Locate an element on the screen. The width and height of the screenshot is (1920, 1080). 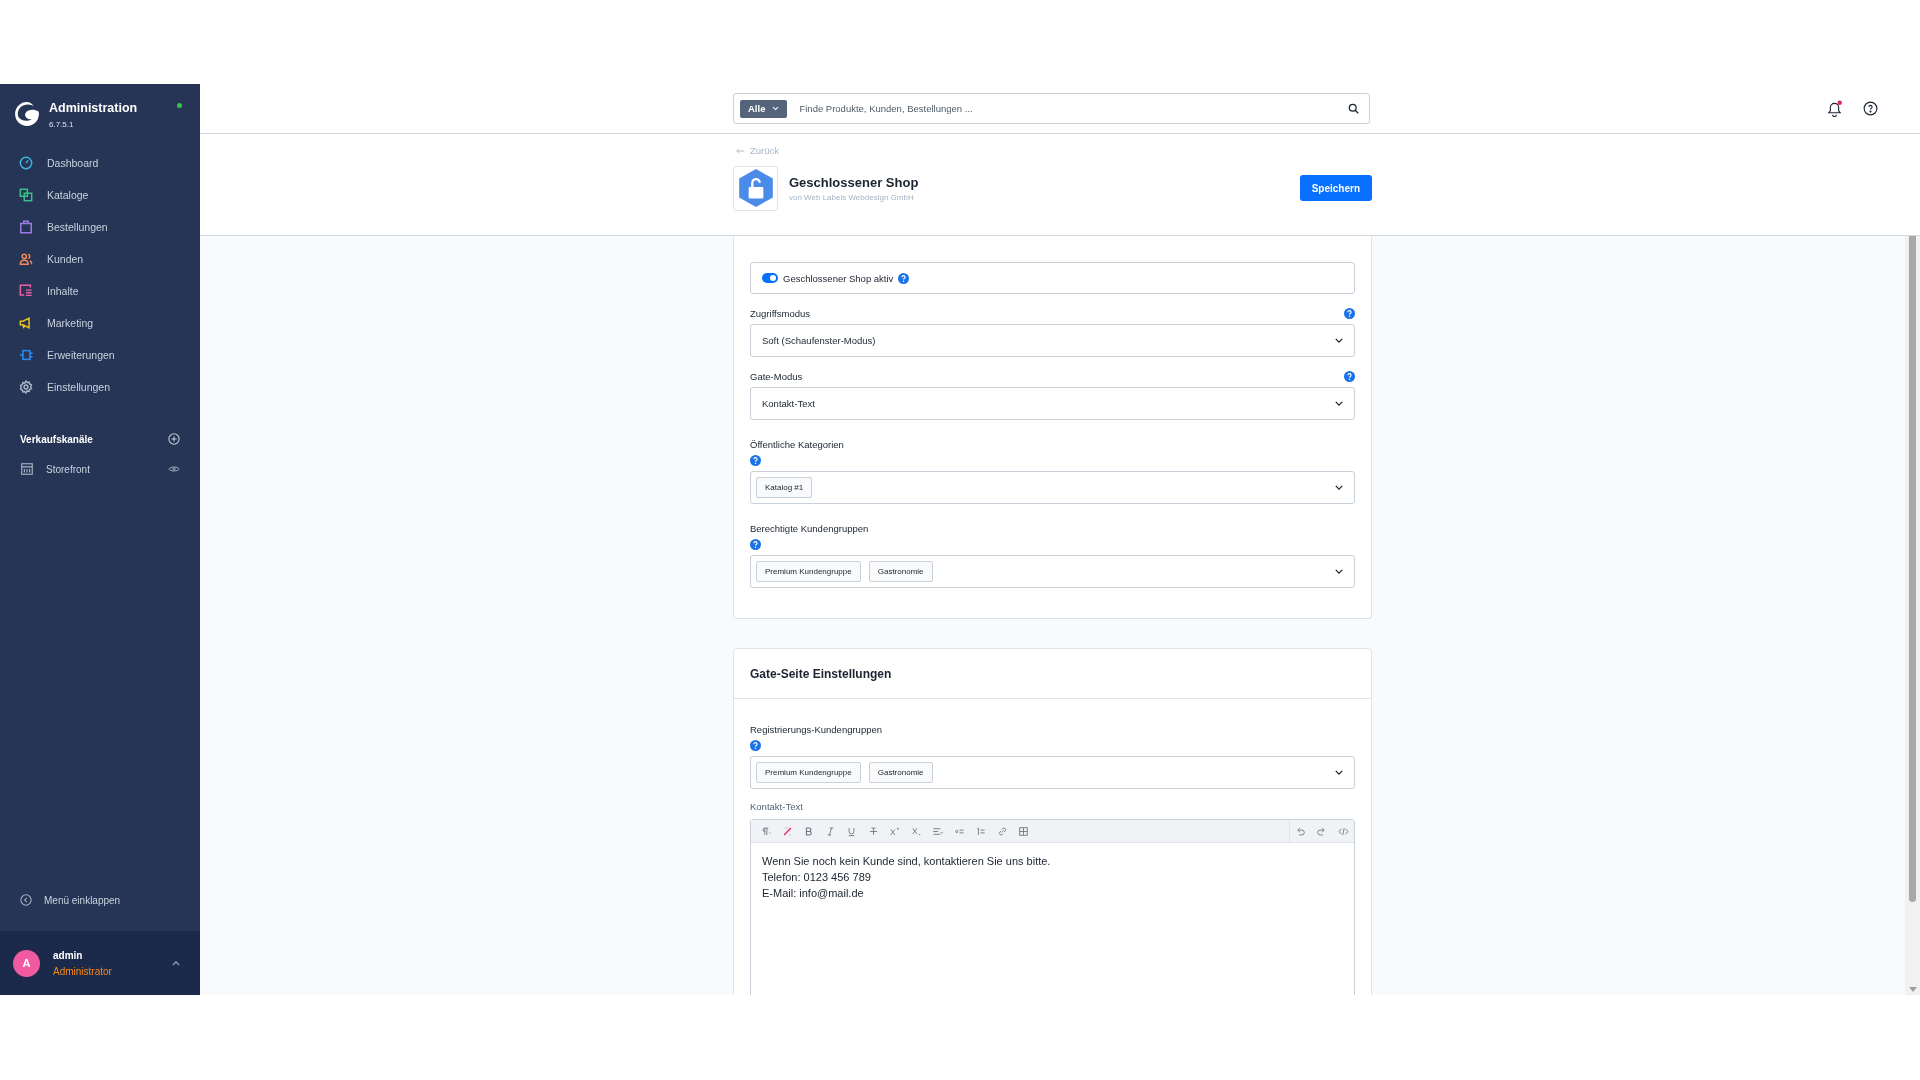
multi-select-field: Katalog #1 is located at coordinates (1052, 487).